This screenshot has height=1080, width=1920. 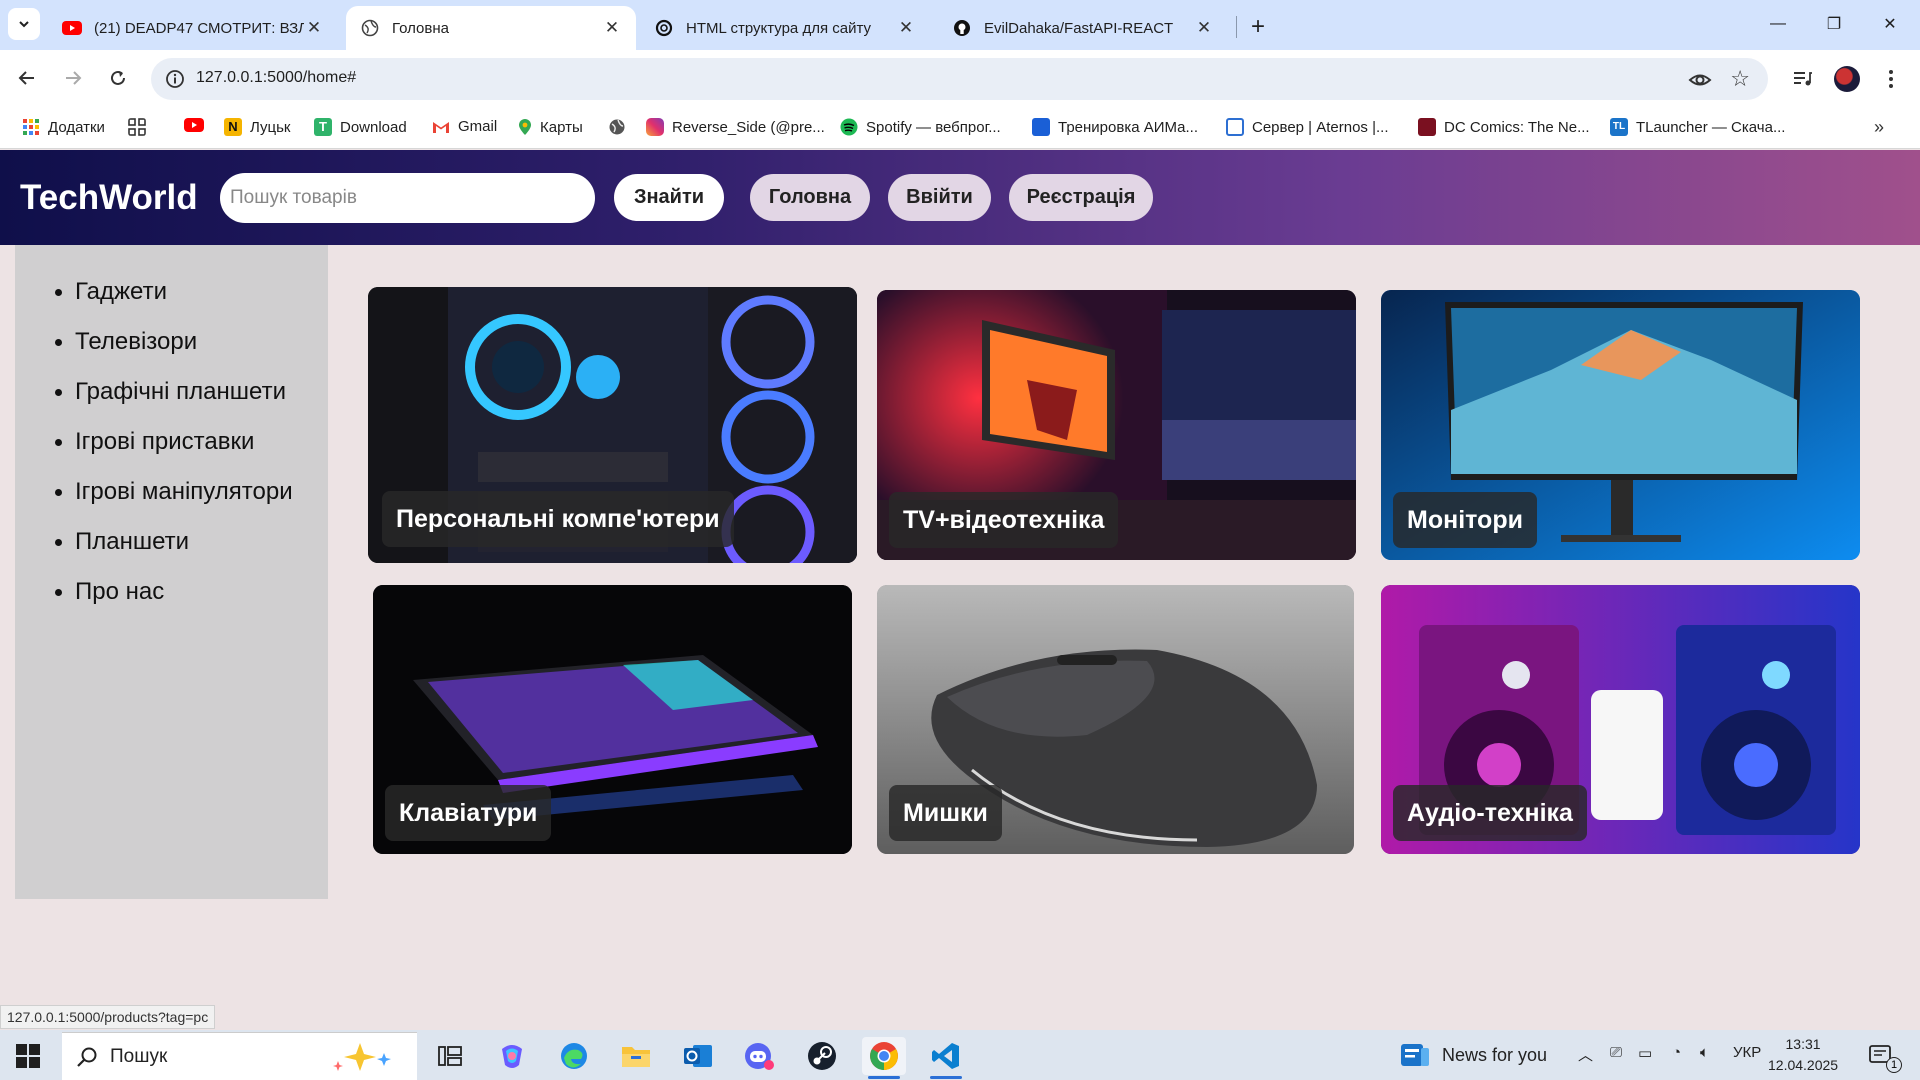 I want to click on card-label: Монітори, so click(x=1465, y=520).